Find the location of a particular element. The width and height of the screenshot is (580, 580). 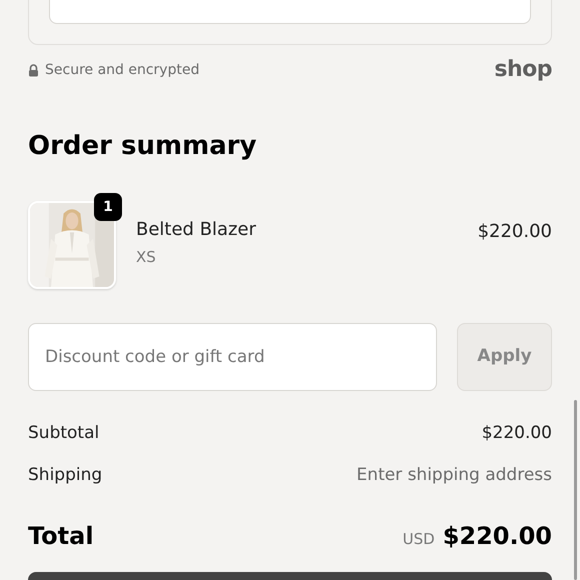

summary-label: Subtotal is located at coordinates (64, 433).